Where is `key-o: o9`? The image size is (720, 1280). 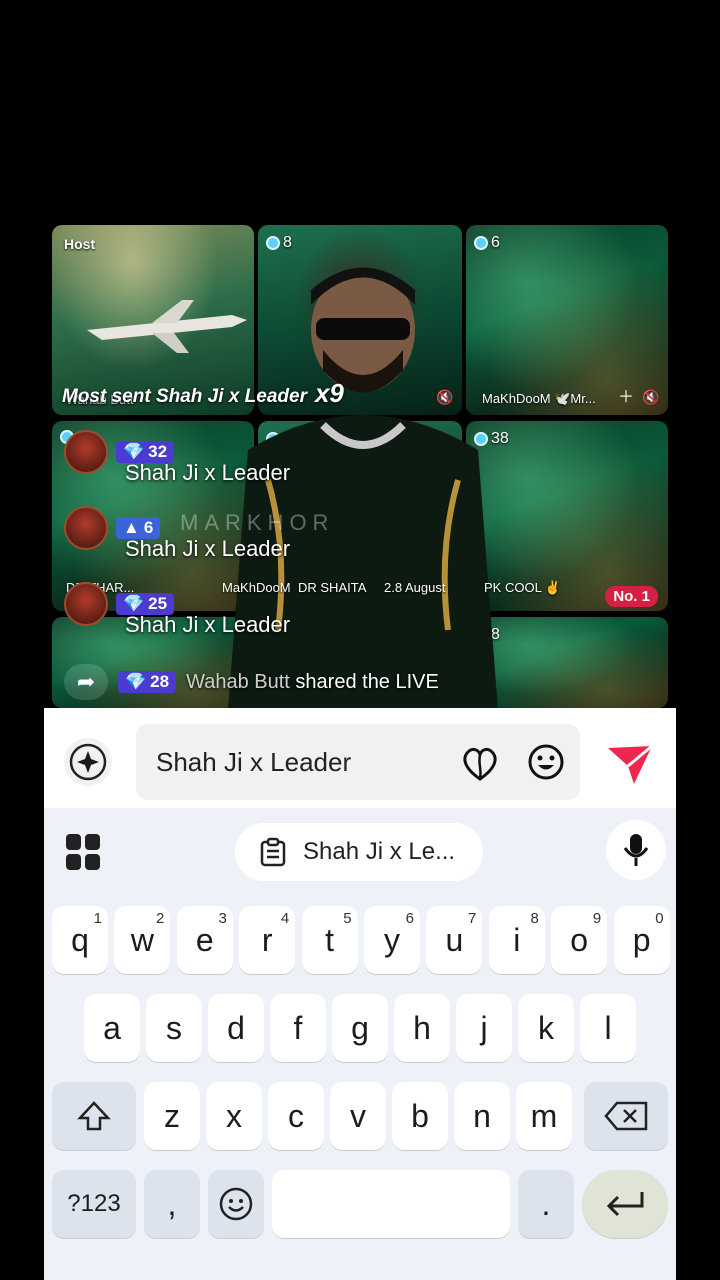
key-o: o9 is located at coordinates (579, 940).